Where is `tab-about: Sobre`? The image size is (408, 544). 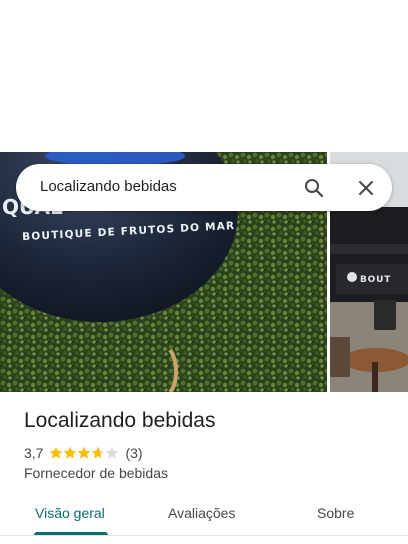 tab-about: Sobre is located at coordinates (335, 513).